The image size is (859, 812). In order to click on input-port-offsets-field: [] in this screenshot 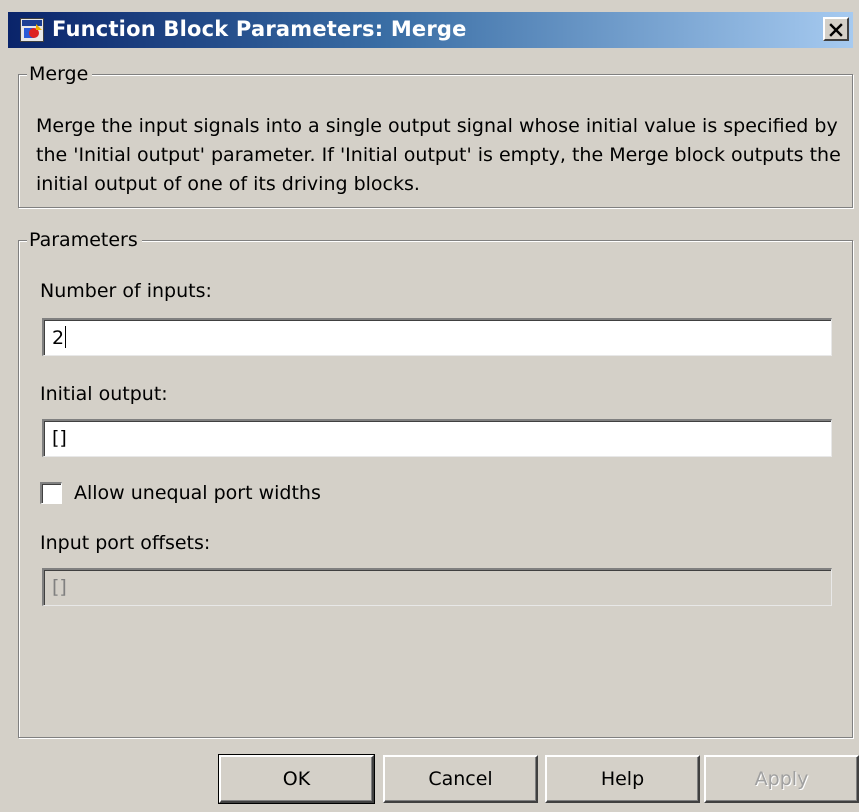, I will do `click(437, 587)`.